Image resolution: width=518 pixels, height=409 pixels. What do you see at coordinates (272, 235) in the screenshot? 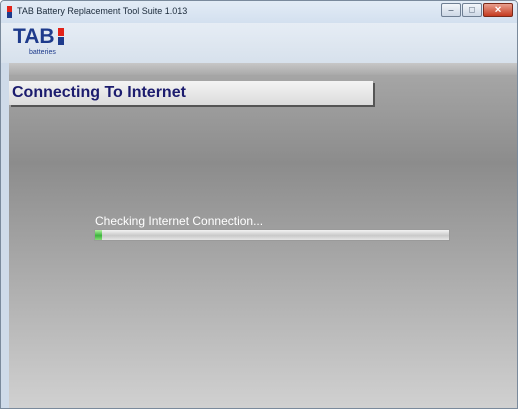
I see `progress-bar` at bounding box center [272, 235].